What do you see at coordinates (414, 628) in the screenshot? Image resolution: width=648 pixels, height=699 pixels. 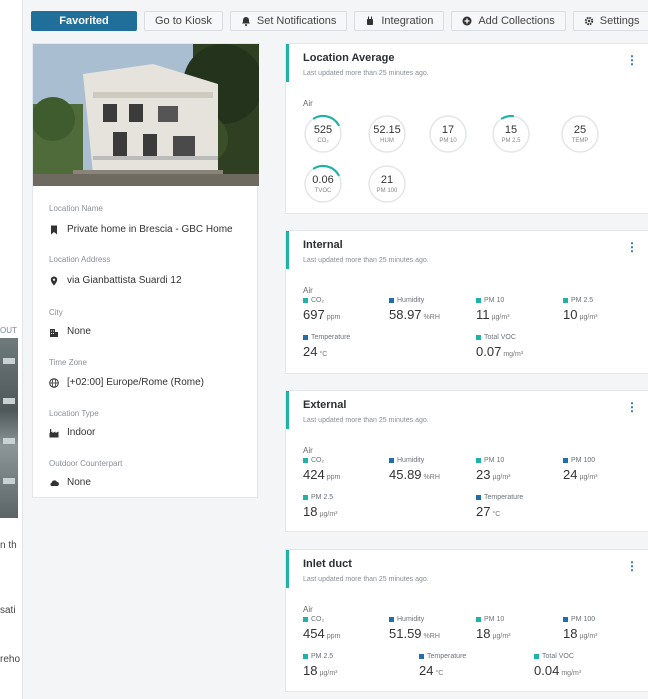 I see `metric-humidity: Humidity 51.59 %RH` at bounding box center [414, 628].